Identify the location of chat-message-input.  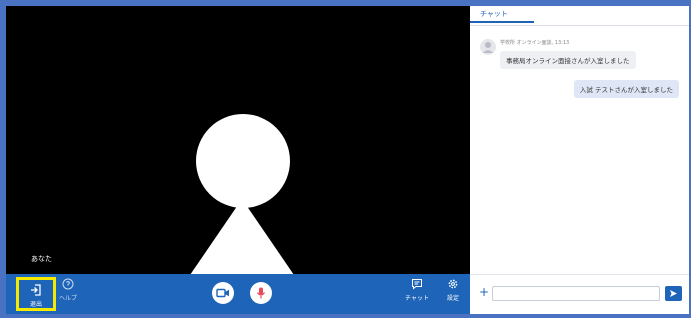
(576, 293).